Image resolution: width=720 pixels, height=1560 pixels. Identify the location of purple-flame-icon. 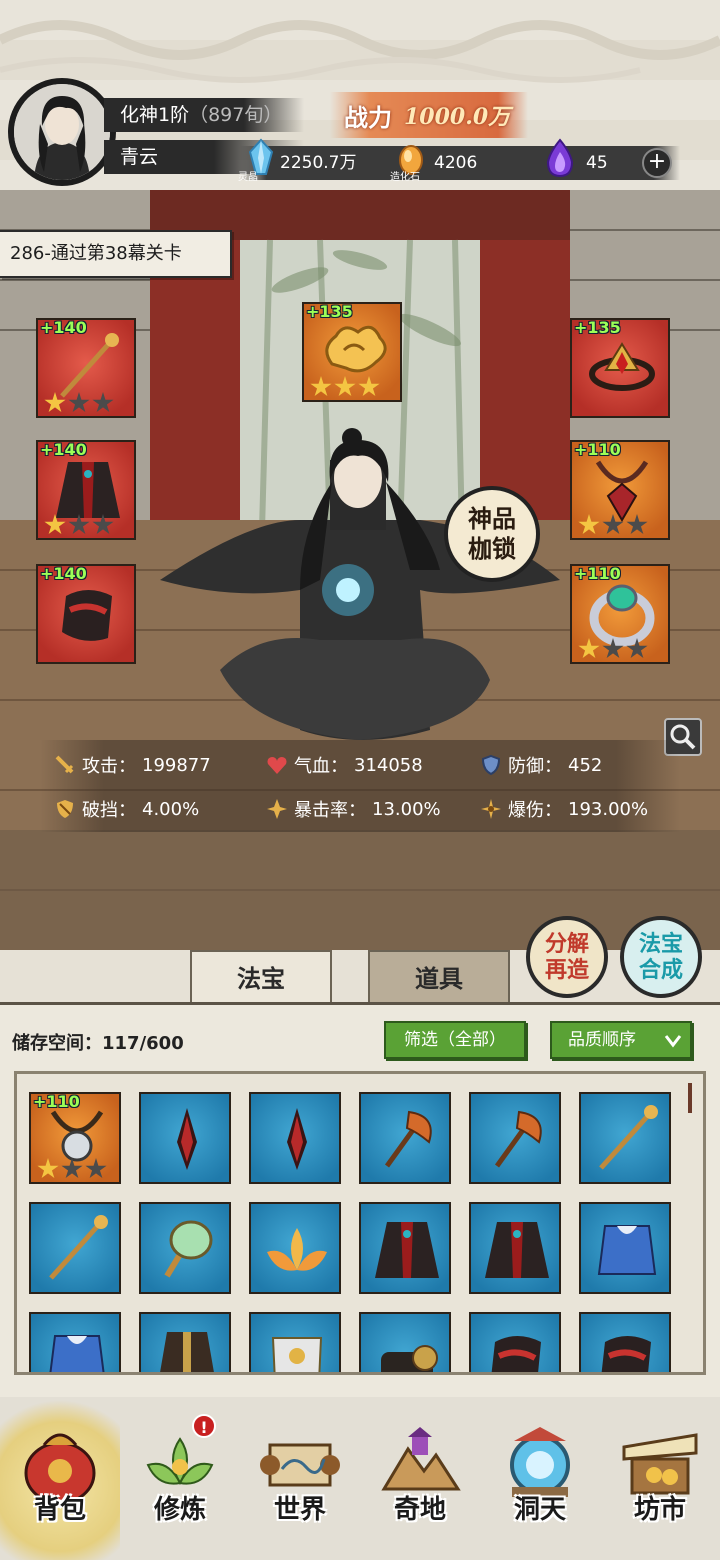
(560, 158).